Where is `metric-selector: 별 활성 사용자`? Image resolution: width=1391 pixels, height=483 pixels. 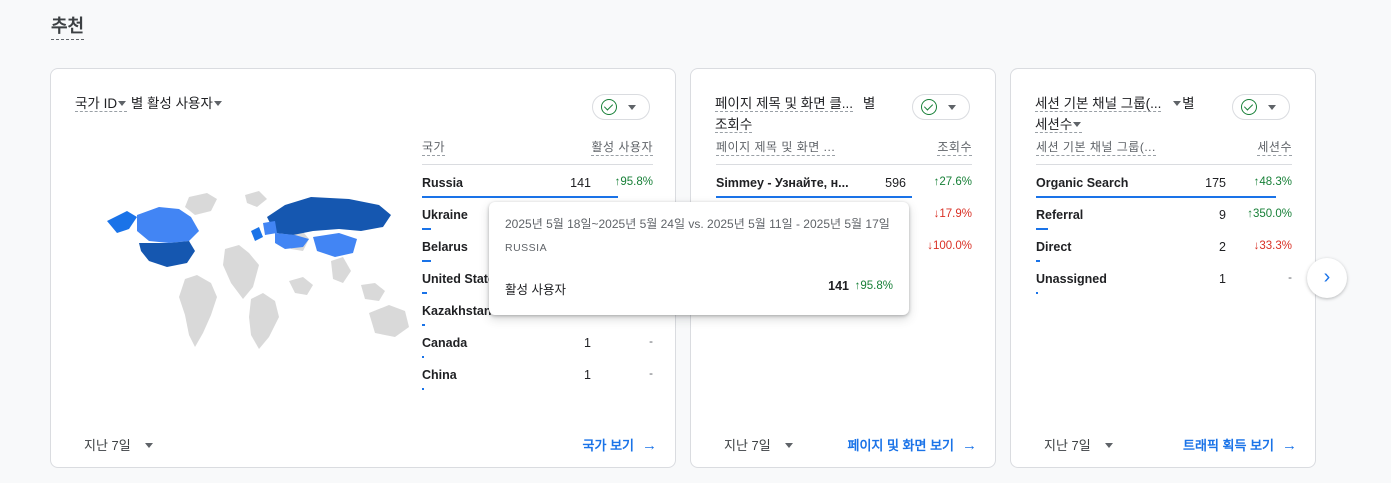 metric-selector: 별 활성 사용자 is located at coordinates (170, 103).